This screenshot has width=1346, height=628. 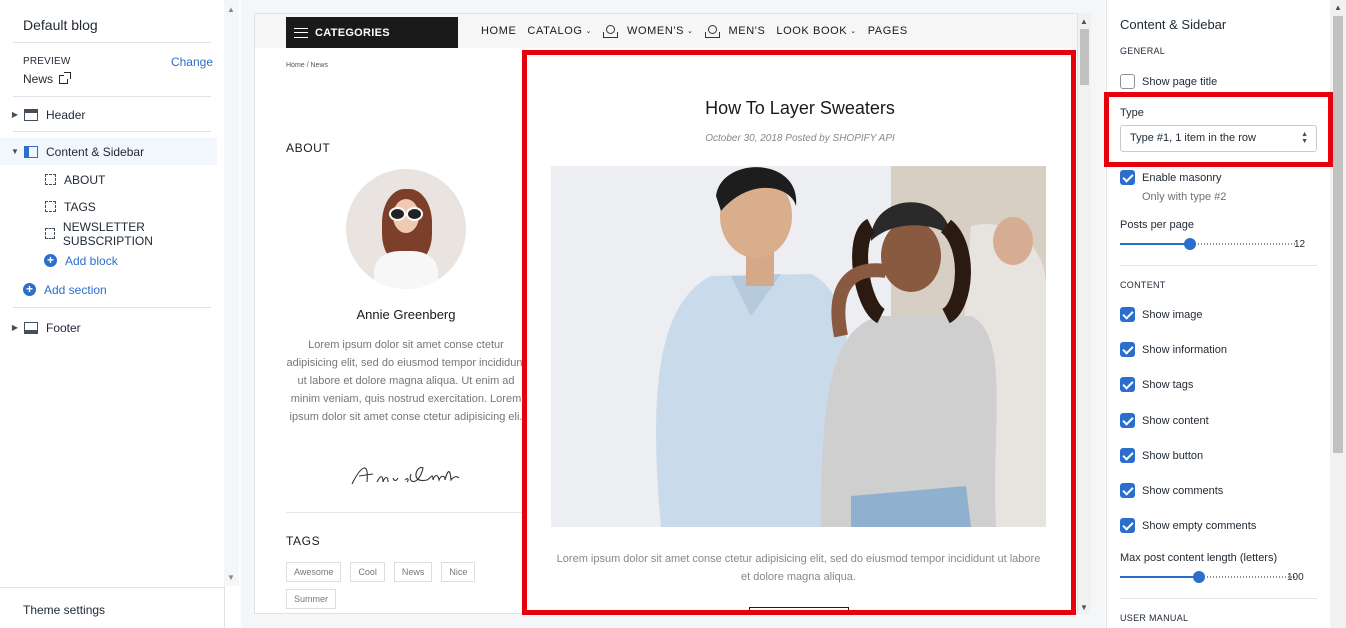 I want to click on chevron-down-icon: ⌄, so click(x=589, y=31).